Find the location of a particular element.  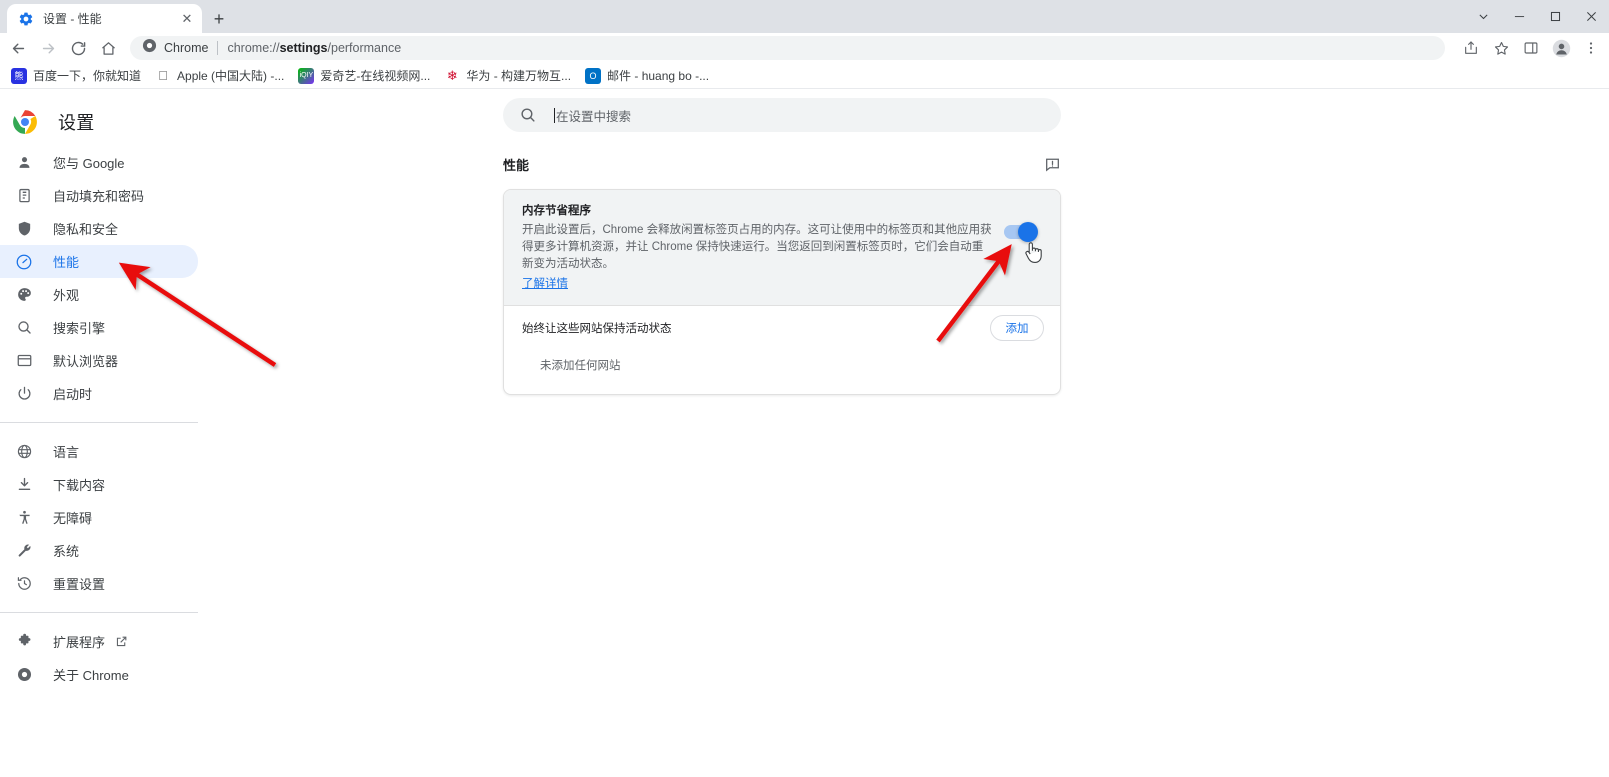

sidebar-item-autofill: 自动填充和密码 is located at coordinates (99, 195).